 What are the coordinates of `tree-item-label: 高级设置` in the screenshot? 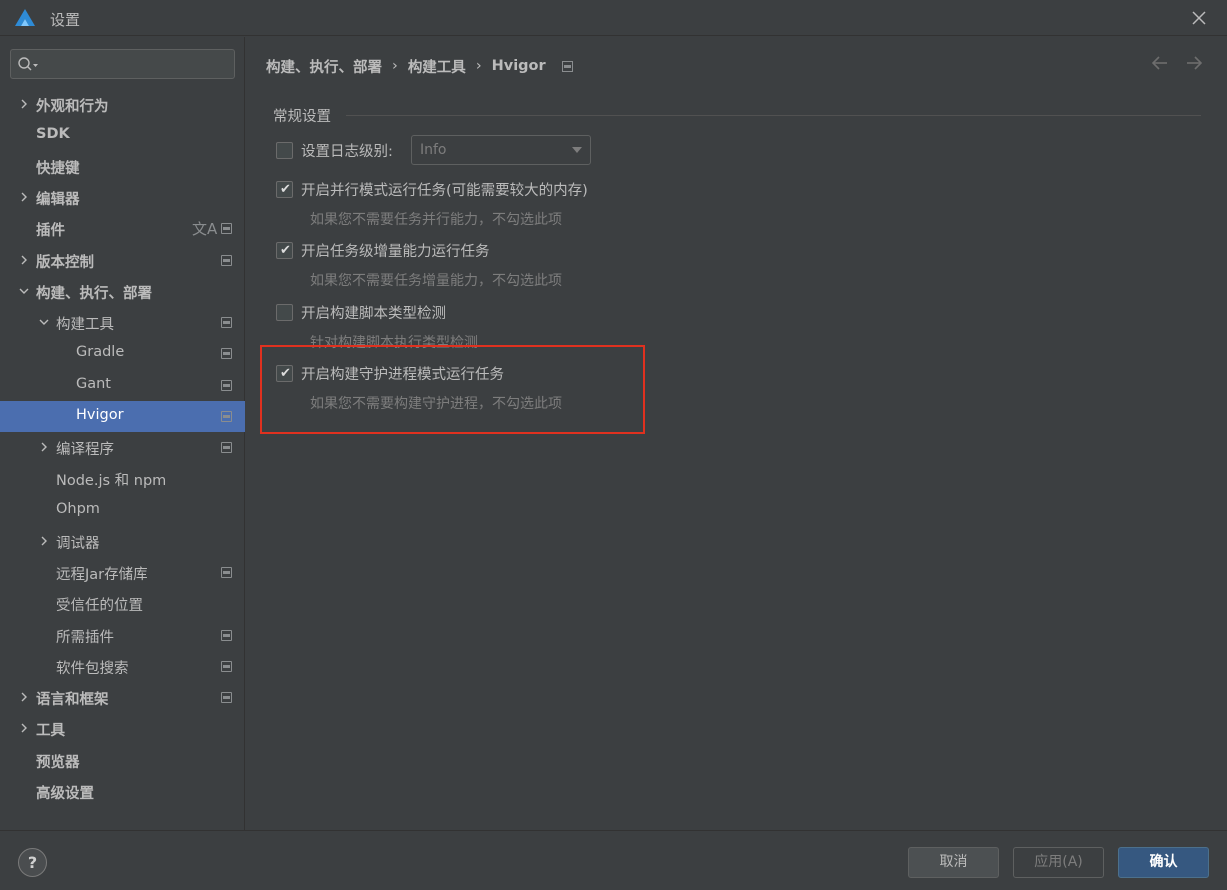 It's located at (65, 794).